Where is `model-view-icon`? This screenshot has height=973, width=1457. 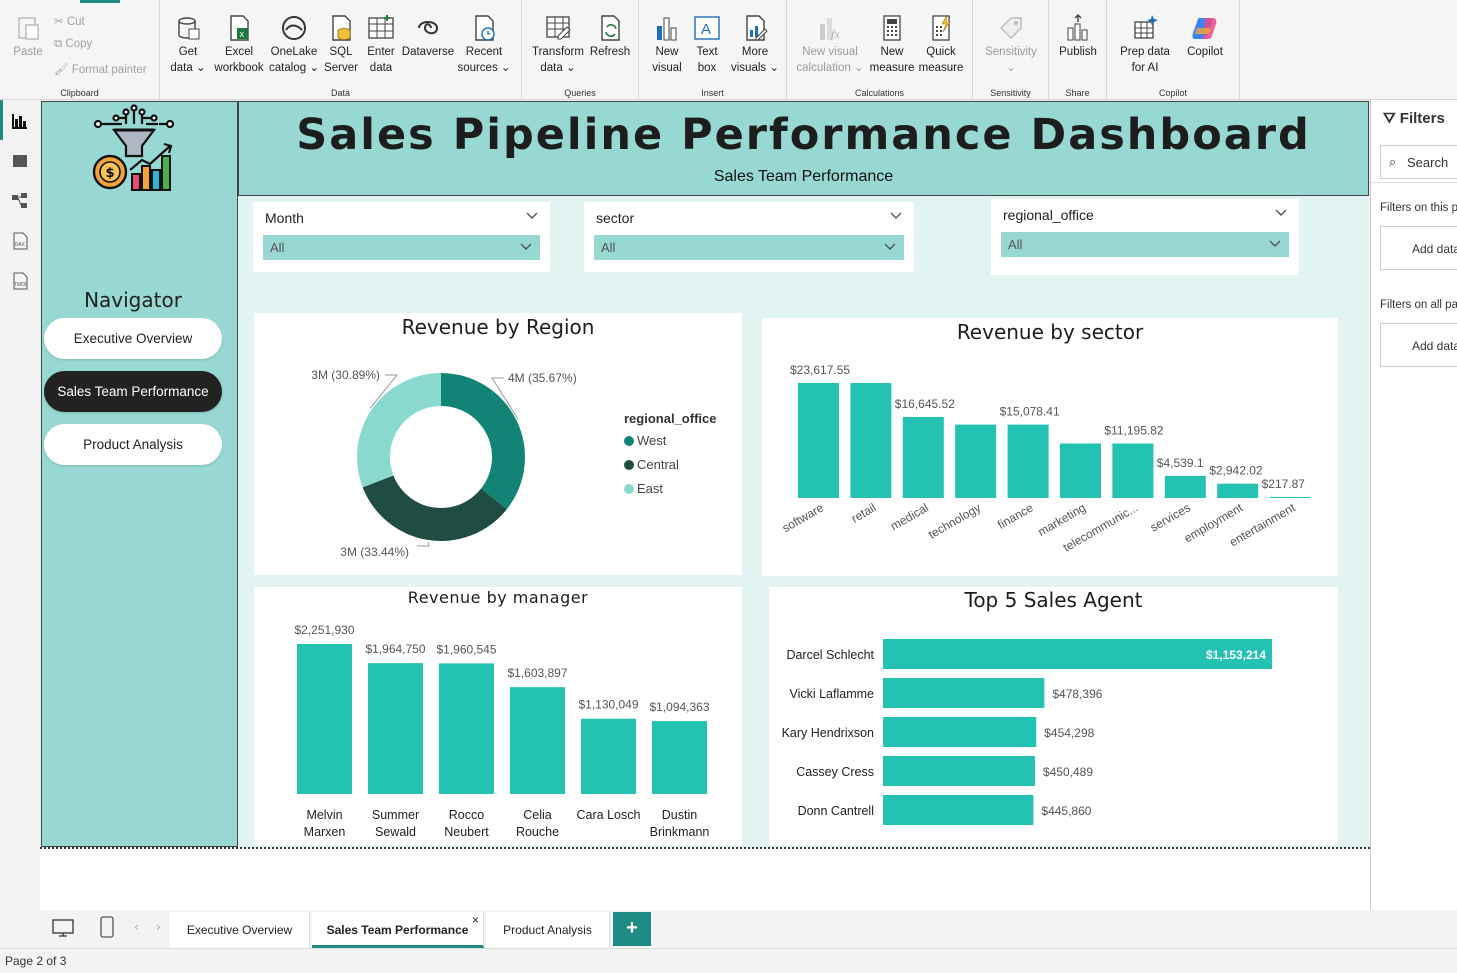
model-view-icon is located at coordinates (20, 201).